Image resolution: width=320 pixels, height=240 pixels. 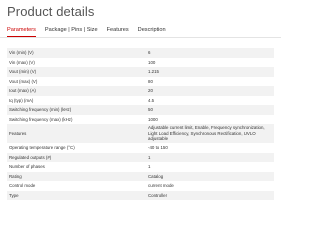 What do you see at coordinates (153, 72) in the screenshot?
I see `spec-value: 1.215` at bounding box center [153, 72].